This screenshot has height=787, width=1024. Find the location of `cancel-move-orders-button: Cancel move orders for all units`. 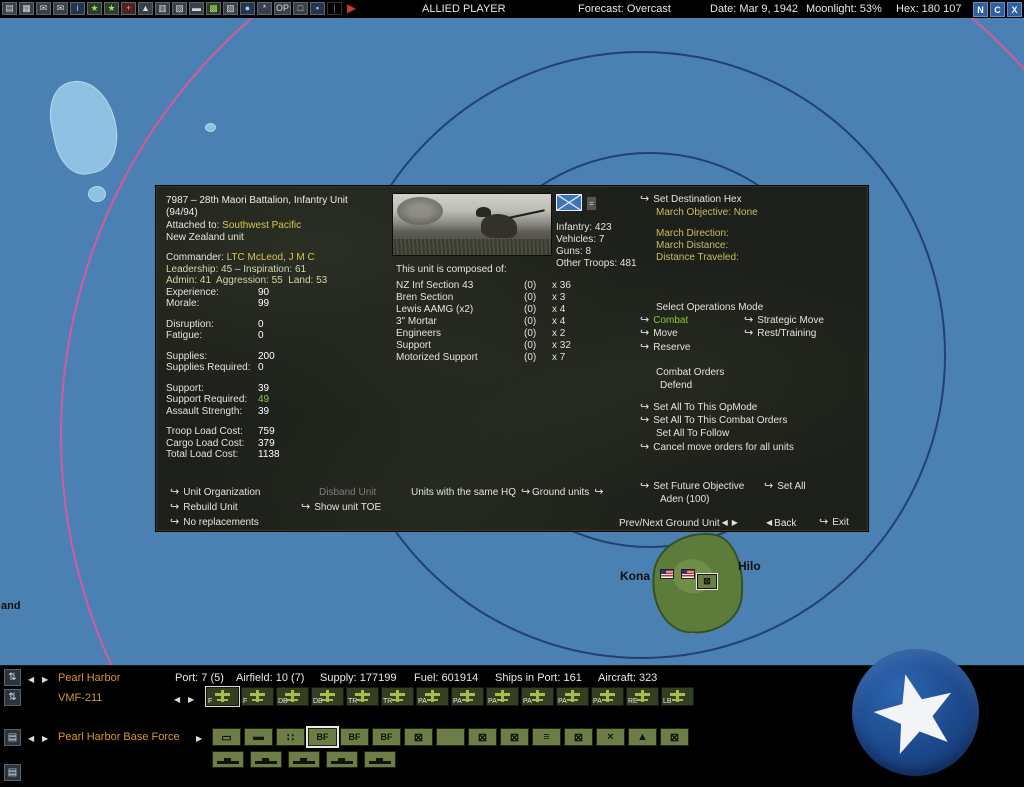

cancel-move-orders-button: Cancel move orders for all units is located at coordinates (723, 447).